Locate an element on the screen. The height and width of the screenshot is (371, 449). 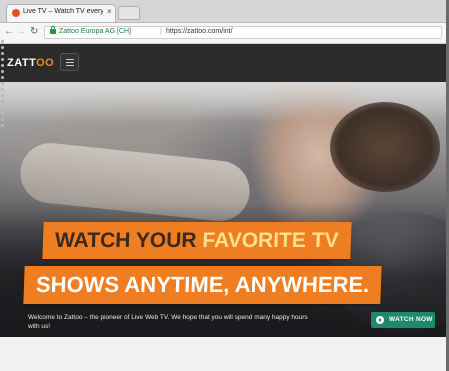
favicon-icon is located at coordinates (16, 13).